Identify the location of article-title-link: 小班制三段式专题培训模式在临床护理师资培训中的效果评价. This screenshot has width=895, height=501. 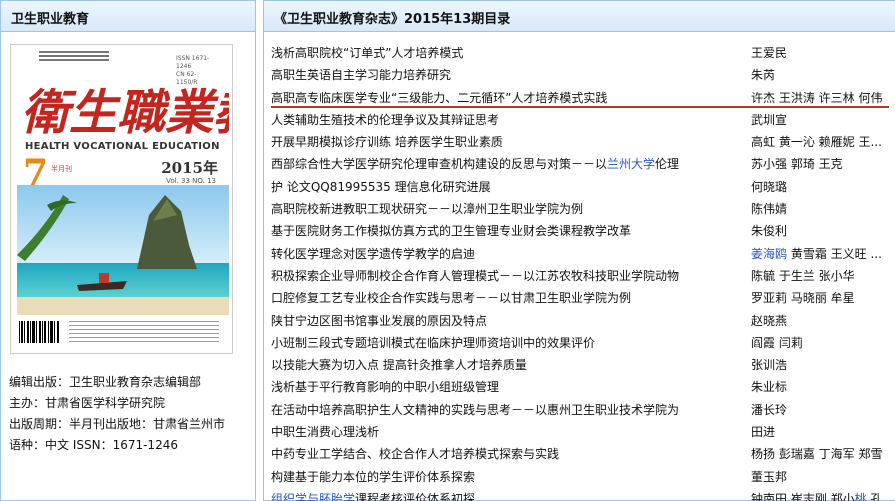
(506, 343).